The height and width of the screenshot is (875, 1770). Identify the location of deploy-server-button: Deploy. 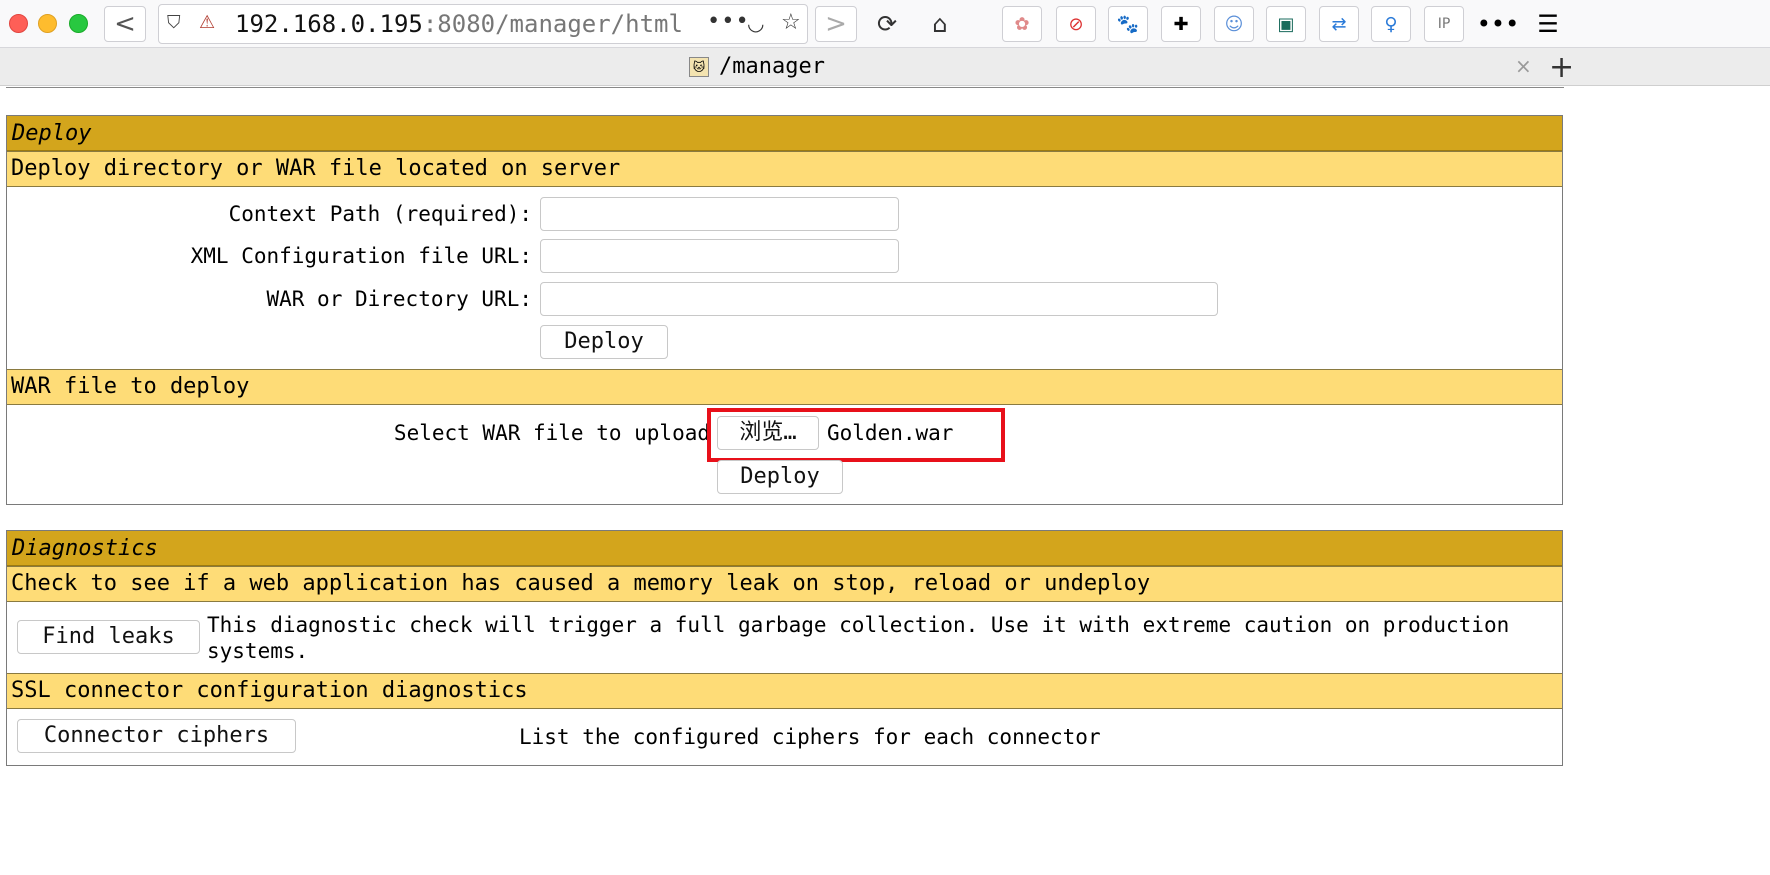
(604, 342).